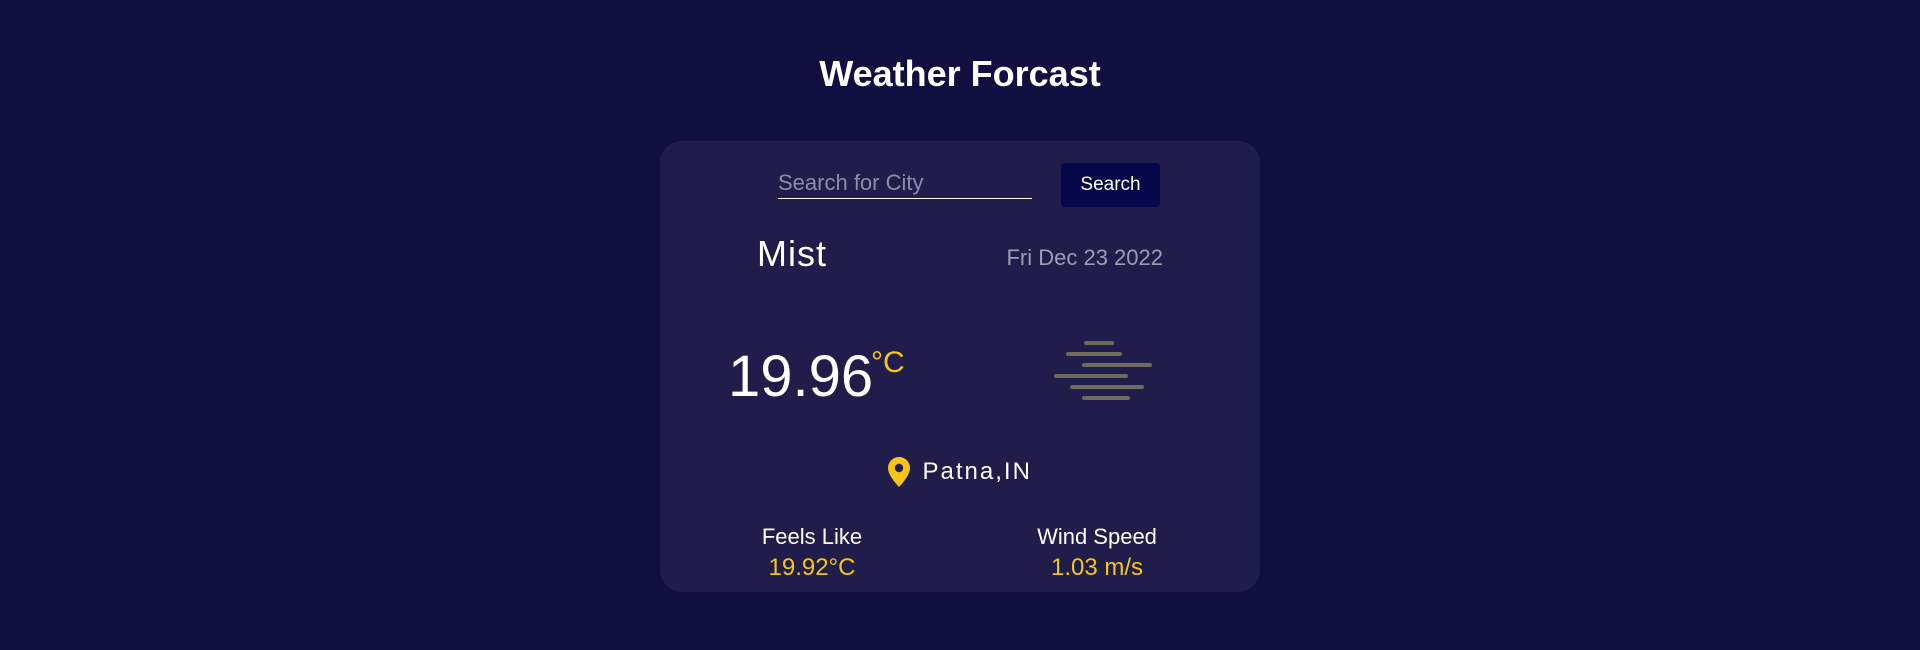 The height and width of the screenshot is (650, 1920). I want to click on location-name: Patna,IN, so click(977, 471).